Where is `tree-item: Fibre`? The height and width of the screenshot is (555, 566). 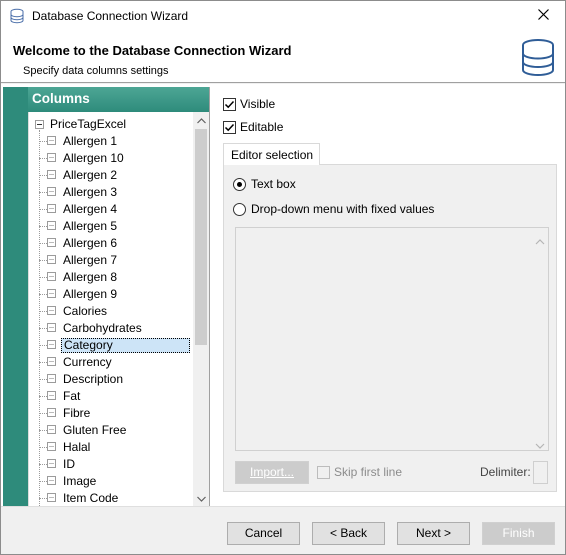 tree-item: Fibre is located at coordinates (111, 413).